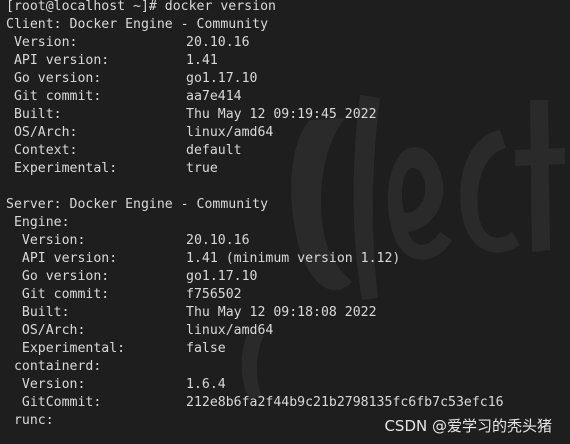 This screenshot has width=570, height=444. I want to click on subsection-header: runc:, so click(30, 420).